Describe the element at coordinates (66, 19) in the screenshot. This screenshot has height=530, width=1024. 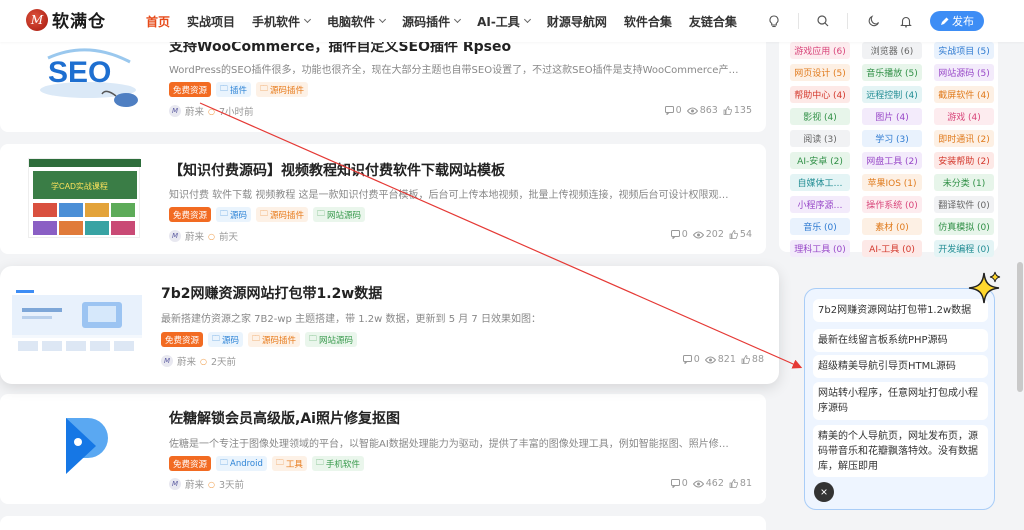
I see `site-logo: M 软满仓` at that location.